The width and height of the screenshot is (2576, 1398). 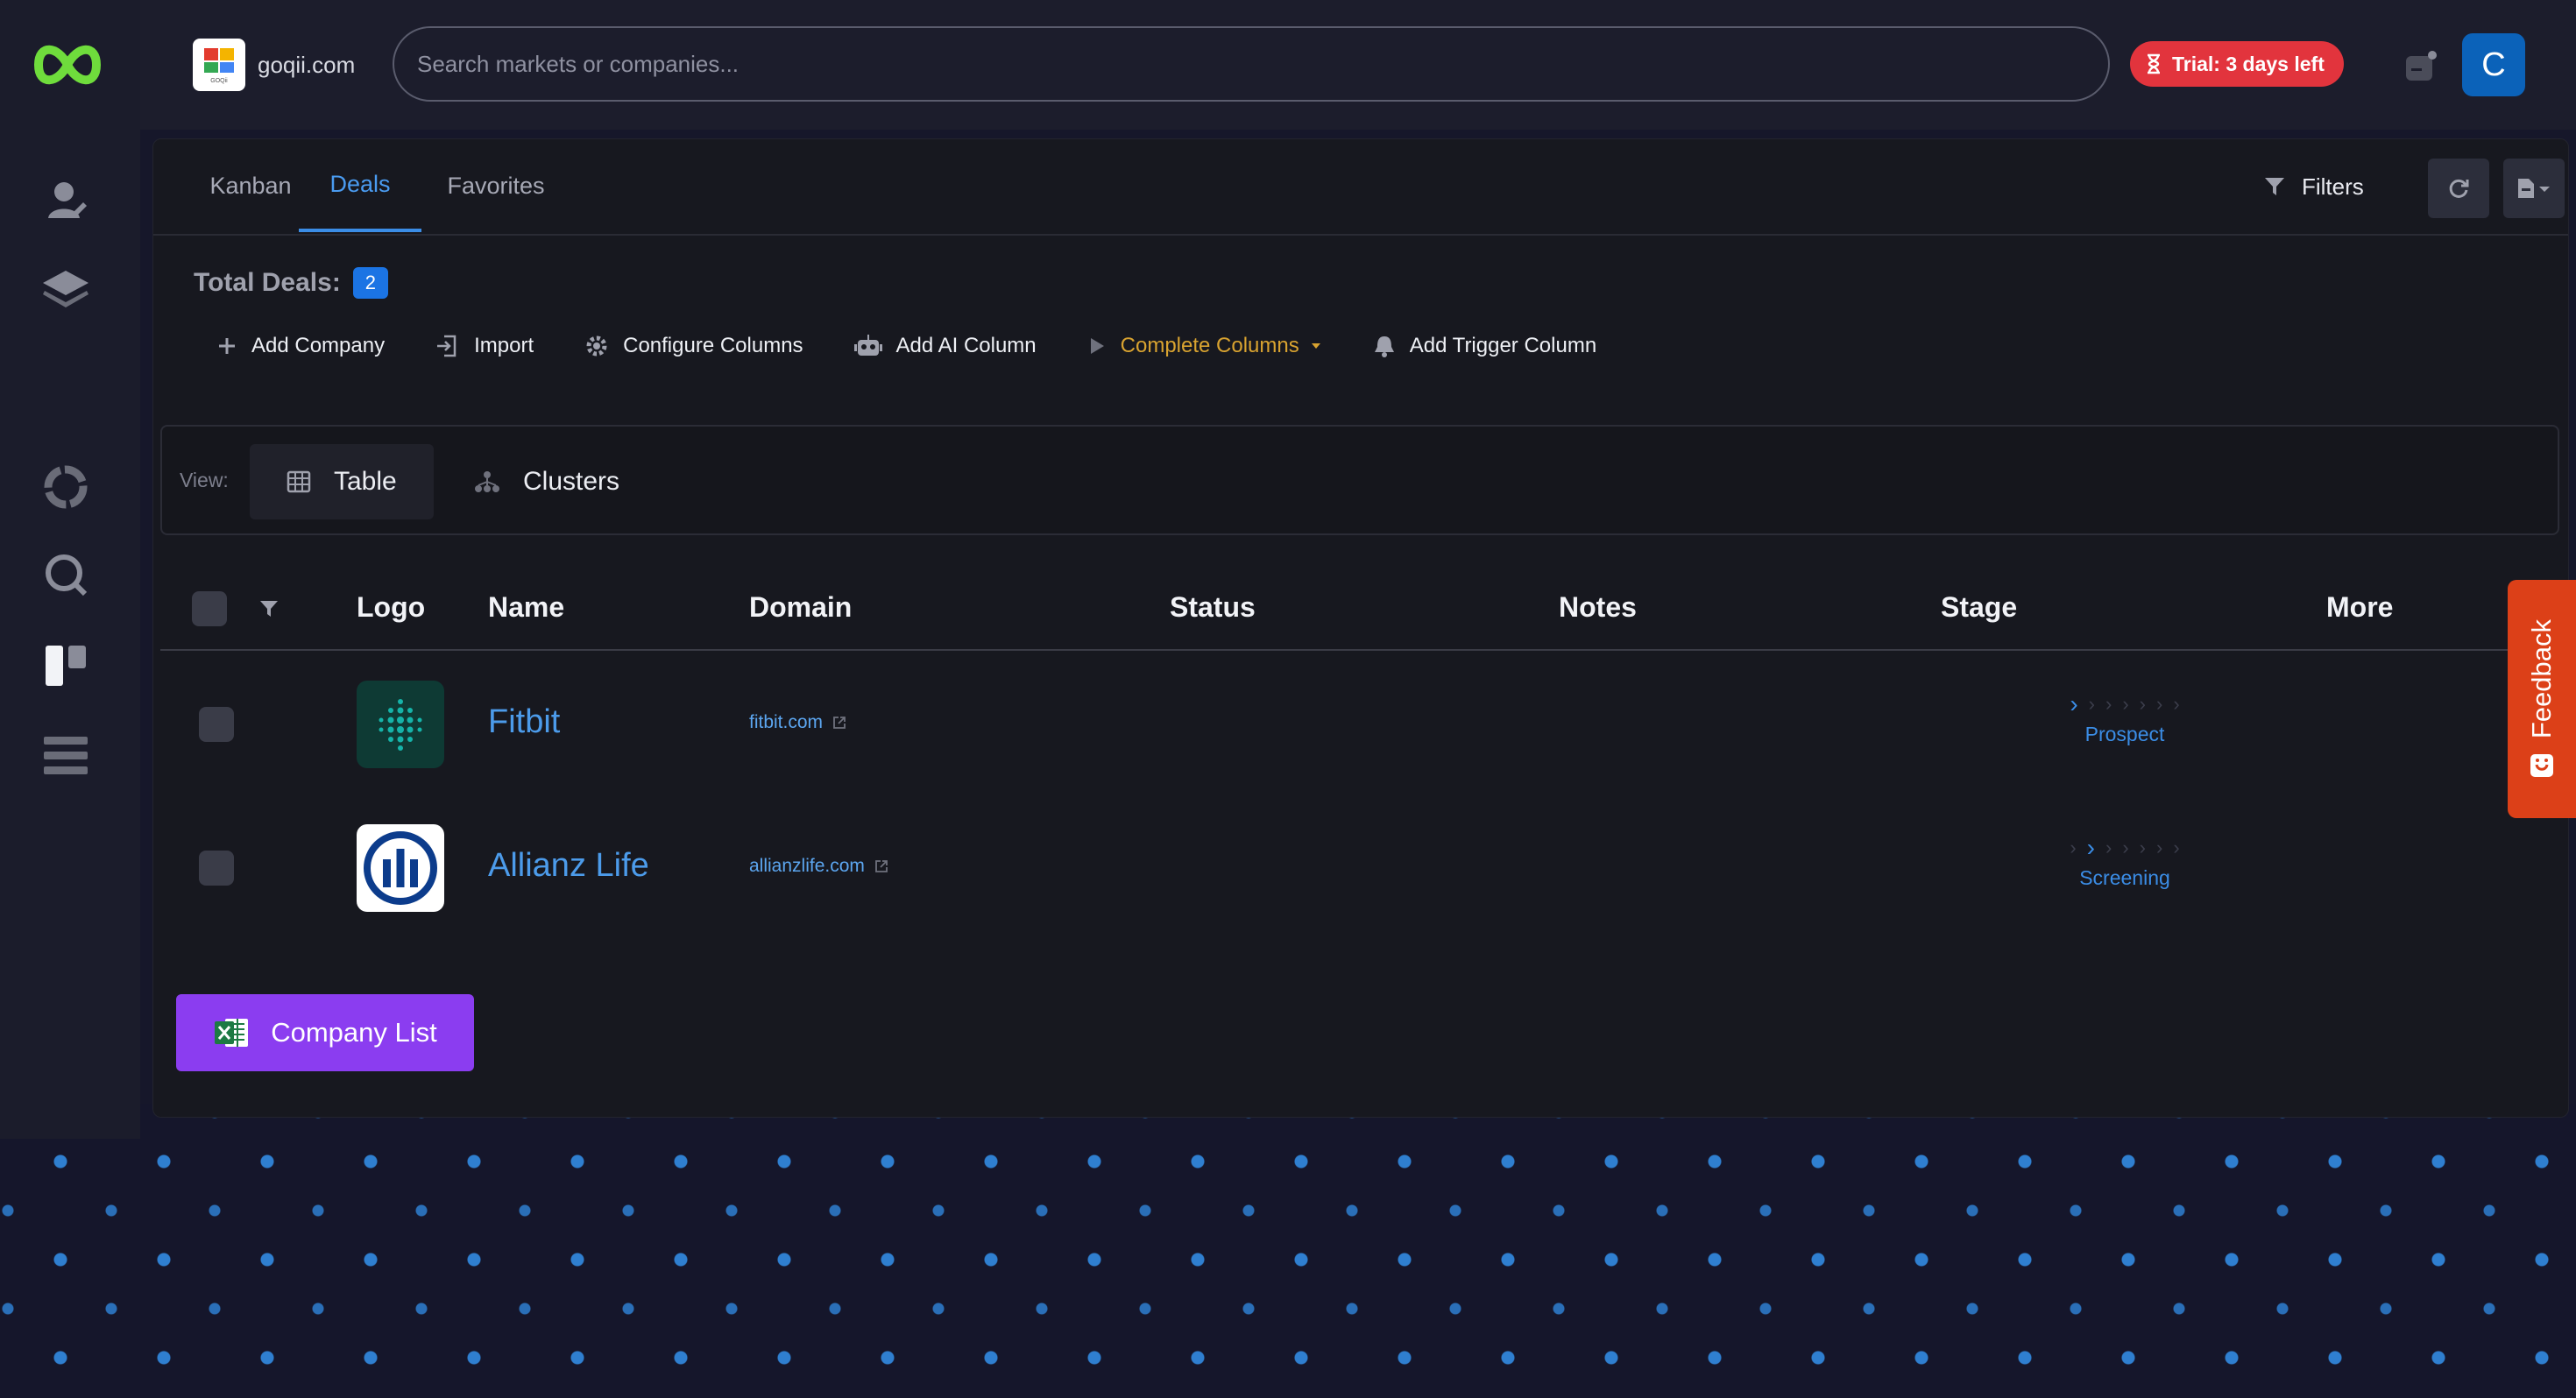 I want to click on add-company-button: Add Company, so click(x=300, y=346).